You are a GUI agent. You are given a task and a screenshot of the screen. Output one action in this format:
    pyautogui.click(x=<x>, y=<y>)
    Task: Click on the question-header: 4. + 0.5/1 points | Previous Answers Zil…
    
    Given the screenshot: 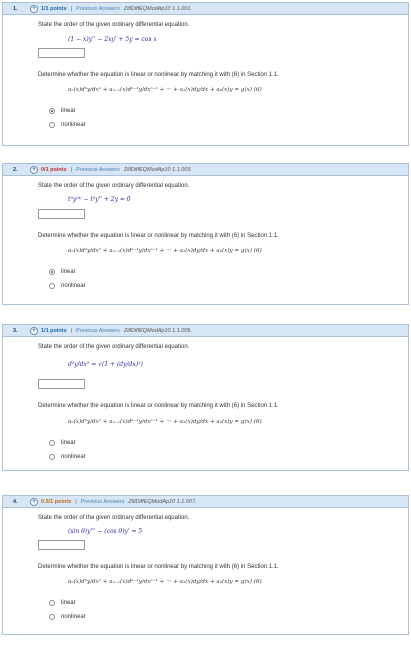 What is the action you would take?
    pyautogui.click(x=205, y=502)
    